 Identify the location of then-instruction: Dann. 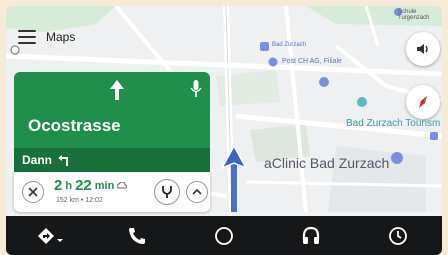
(112, 160).